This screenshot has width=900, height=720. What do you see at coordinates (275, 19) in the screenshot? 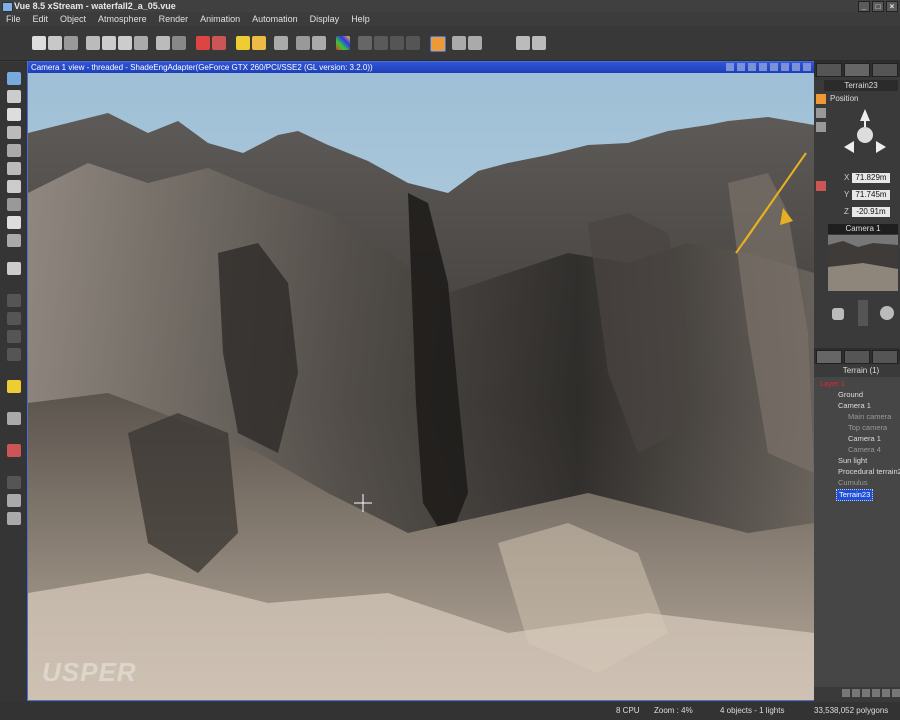
I see `menu-automation: Automation` at bounding box center [275, 19].